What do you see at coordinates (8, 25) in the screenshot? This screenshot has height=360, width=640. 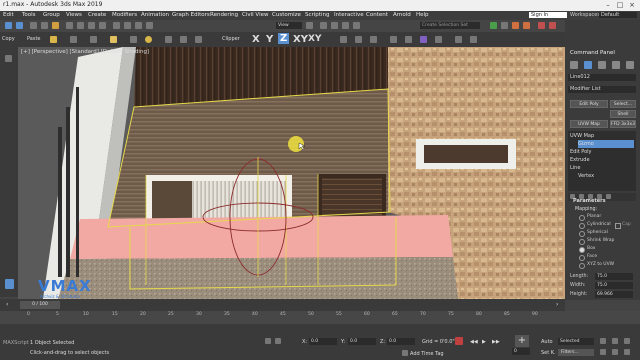 I see `undo-icon` at bounding box center [8, 25].